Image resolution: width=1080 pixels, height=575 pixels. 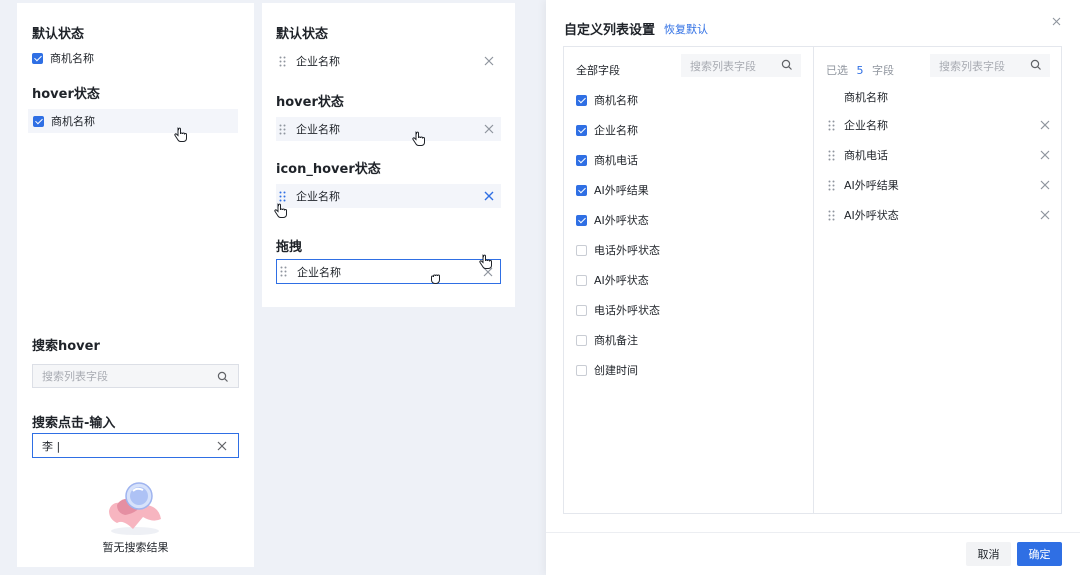 I want to click on column-divider, so click(x=813, y=280).